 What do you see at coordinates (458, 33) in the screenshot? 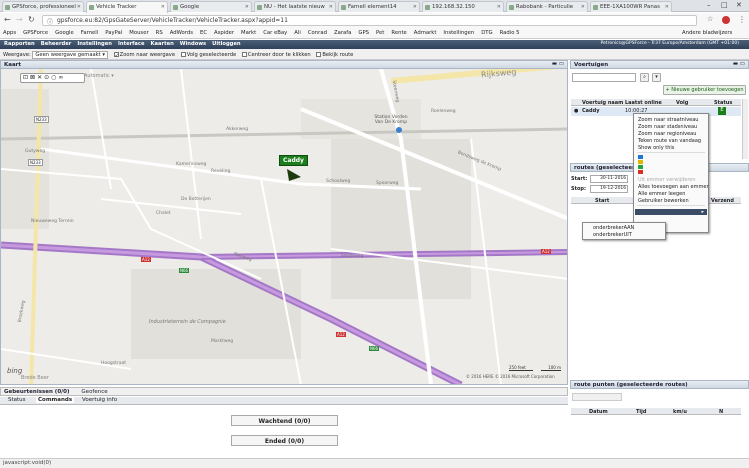
I see `bookmark-item: Instellingen` at bounding box center [458, 33].